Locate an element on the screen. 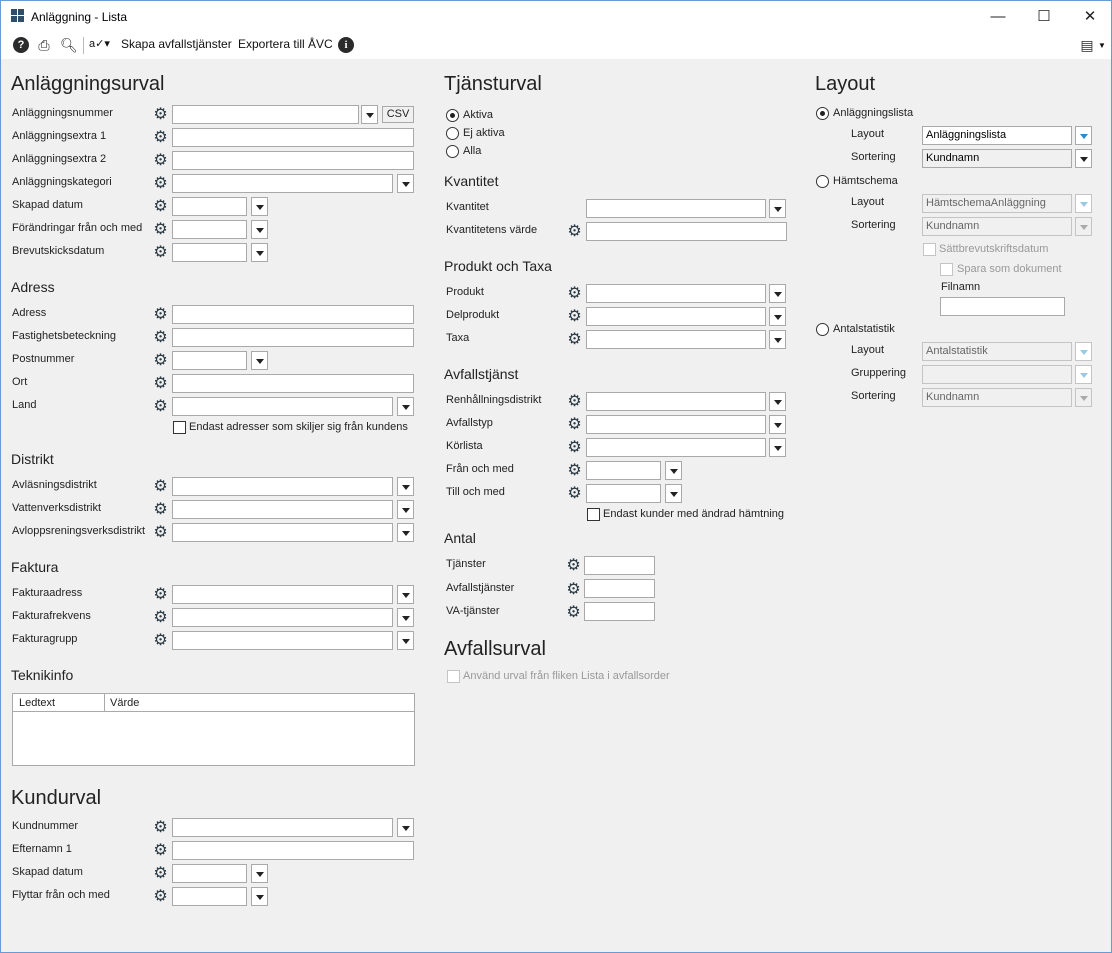 The image size is (1112, 953). forandringar-input is located at coordinates (209, 229).